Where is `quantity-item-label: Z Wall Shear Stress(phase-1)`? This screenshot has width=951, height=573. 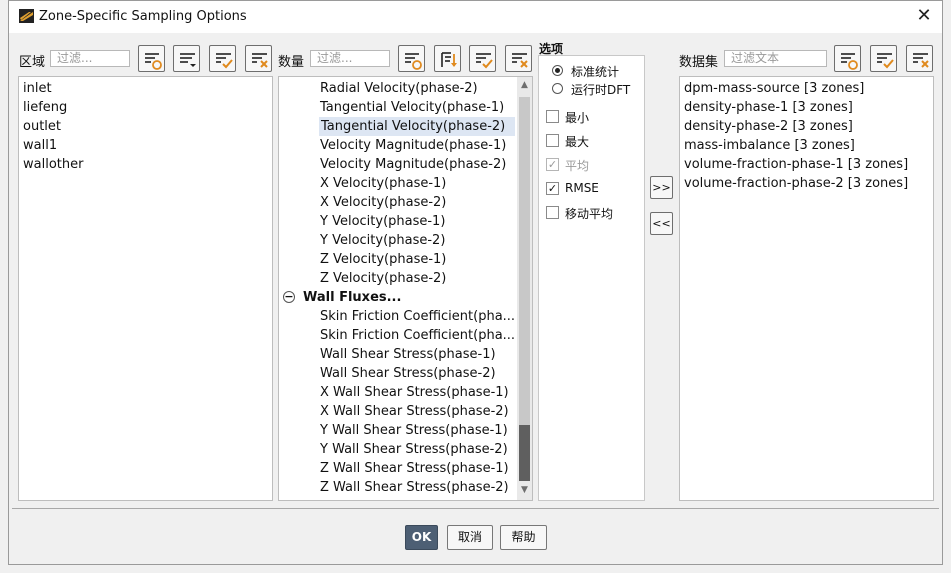
quantity-item-label: Z Wall Shear Stress(phase-1) is located at coordinates (414, 468).